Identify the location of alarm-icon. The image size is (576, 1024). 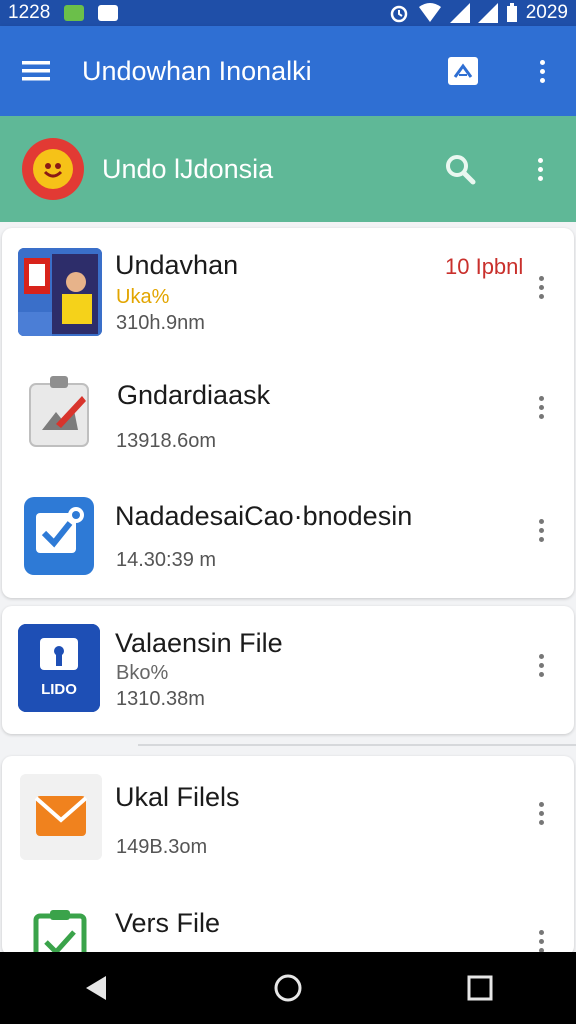
(398, 14).